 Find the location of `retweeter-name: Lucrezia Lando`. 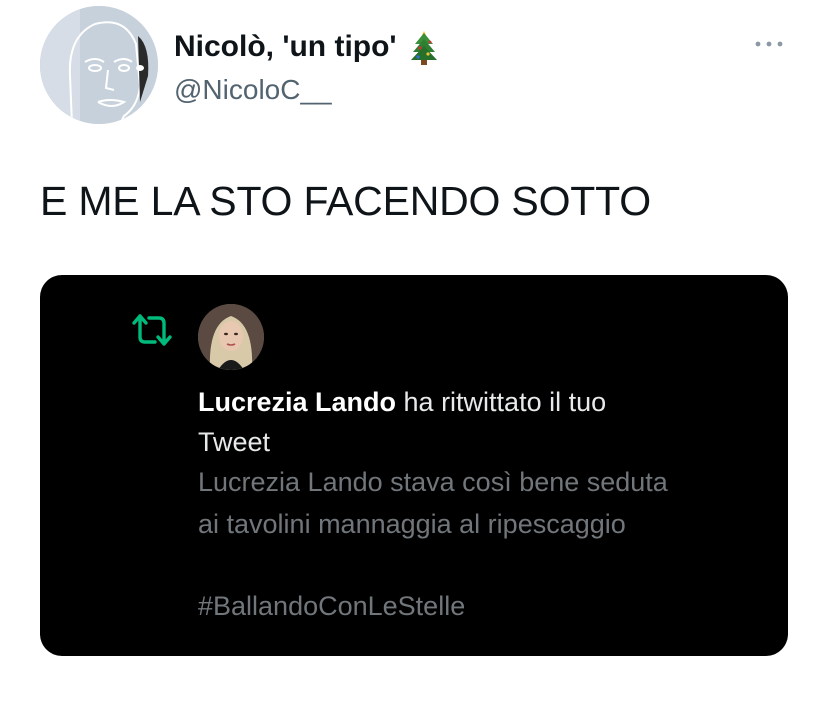

retweeter-name: Lucrezia Lando is located at coordinates (297, 402).